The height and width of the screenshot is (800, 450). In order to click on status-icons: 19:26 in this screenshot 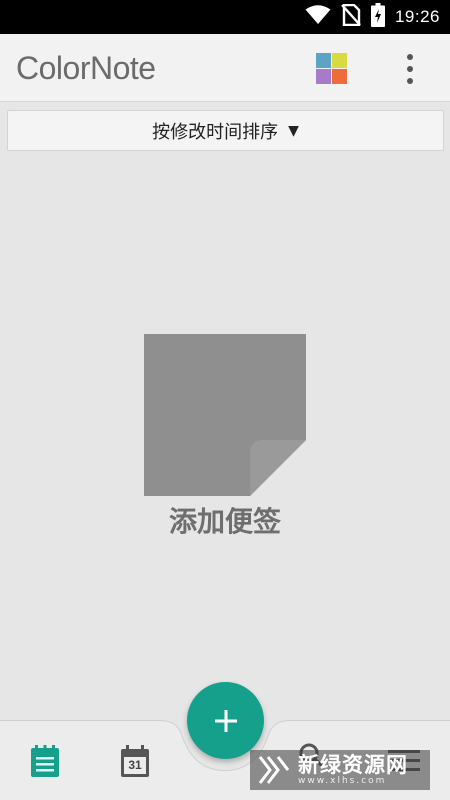, I will do `click(372, 17)`.